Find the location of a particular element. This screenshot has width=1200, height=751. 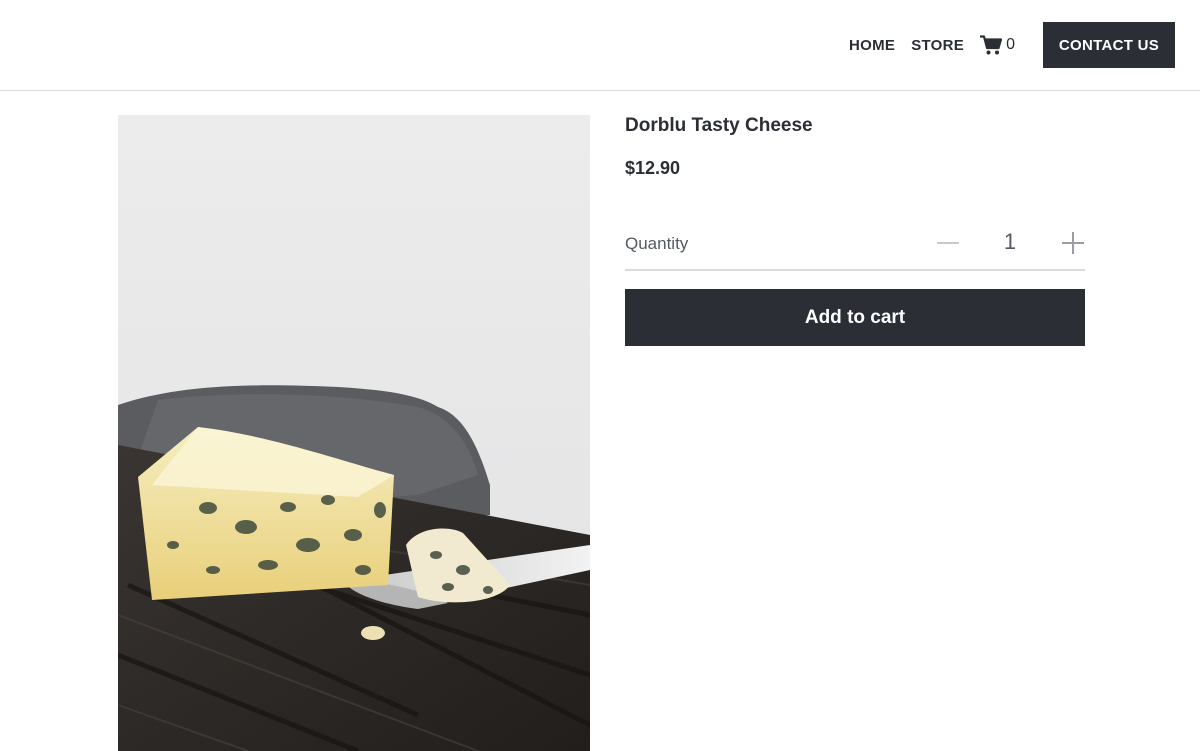

product-price: $12.90 is located at coordinates (653, 168).